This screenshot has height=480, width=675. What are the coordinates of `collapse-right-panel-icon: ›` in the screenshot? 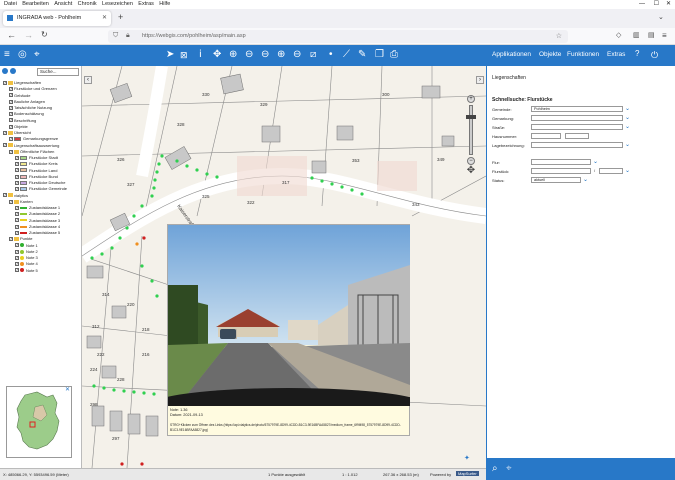 It's located at (480, 80).